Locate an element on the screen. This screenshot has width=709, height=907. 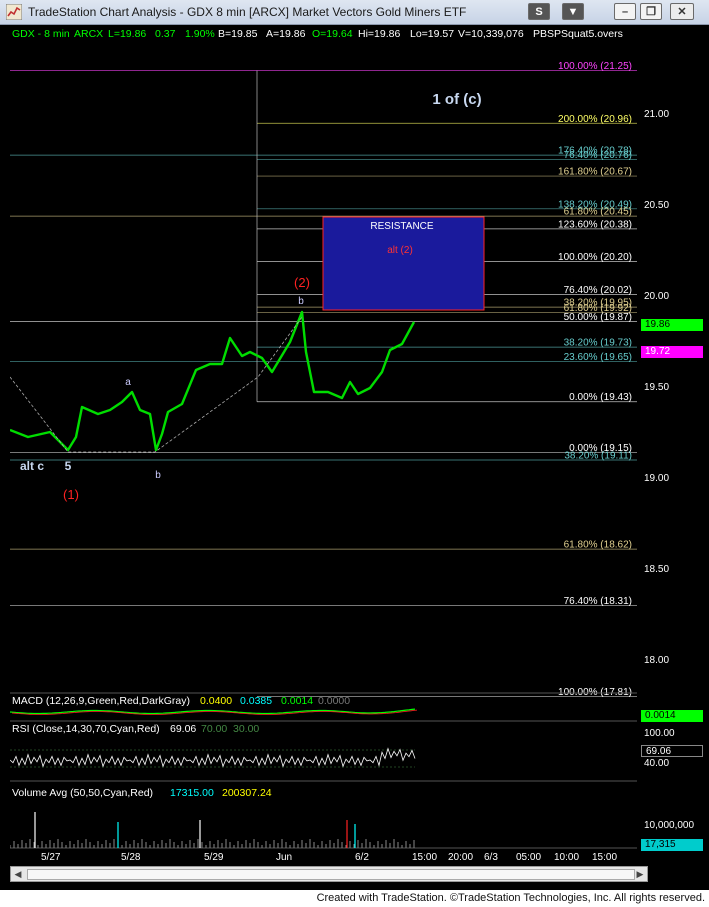
fib-label: 23.60% (19.65) is located at coordinates (598, 357).